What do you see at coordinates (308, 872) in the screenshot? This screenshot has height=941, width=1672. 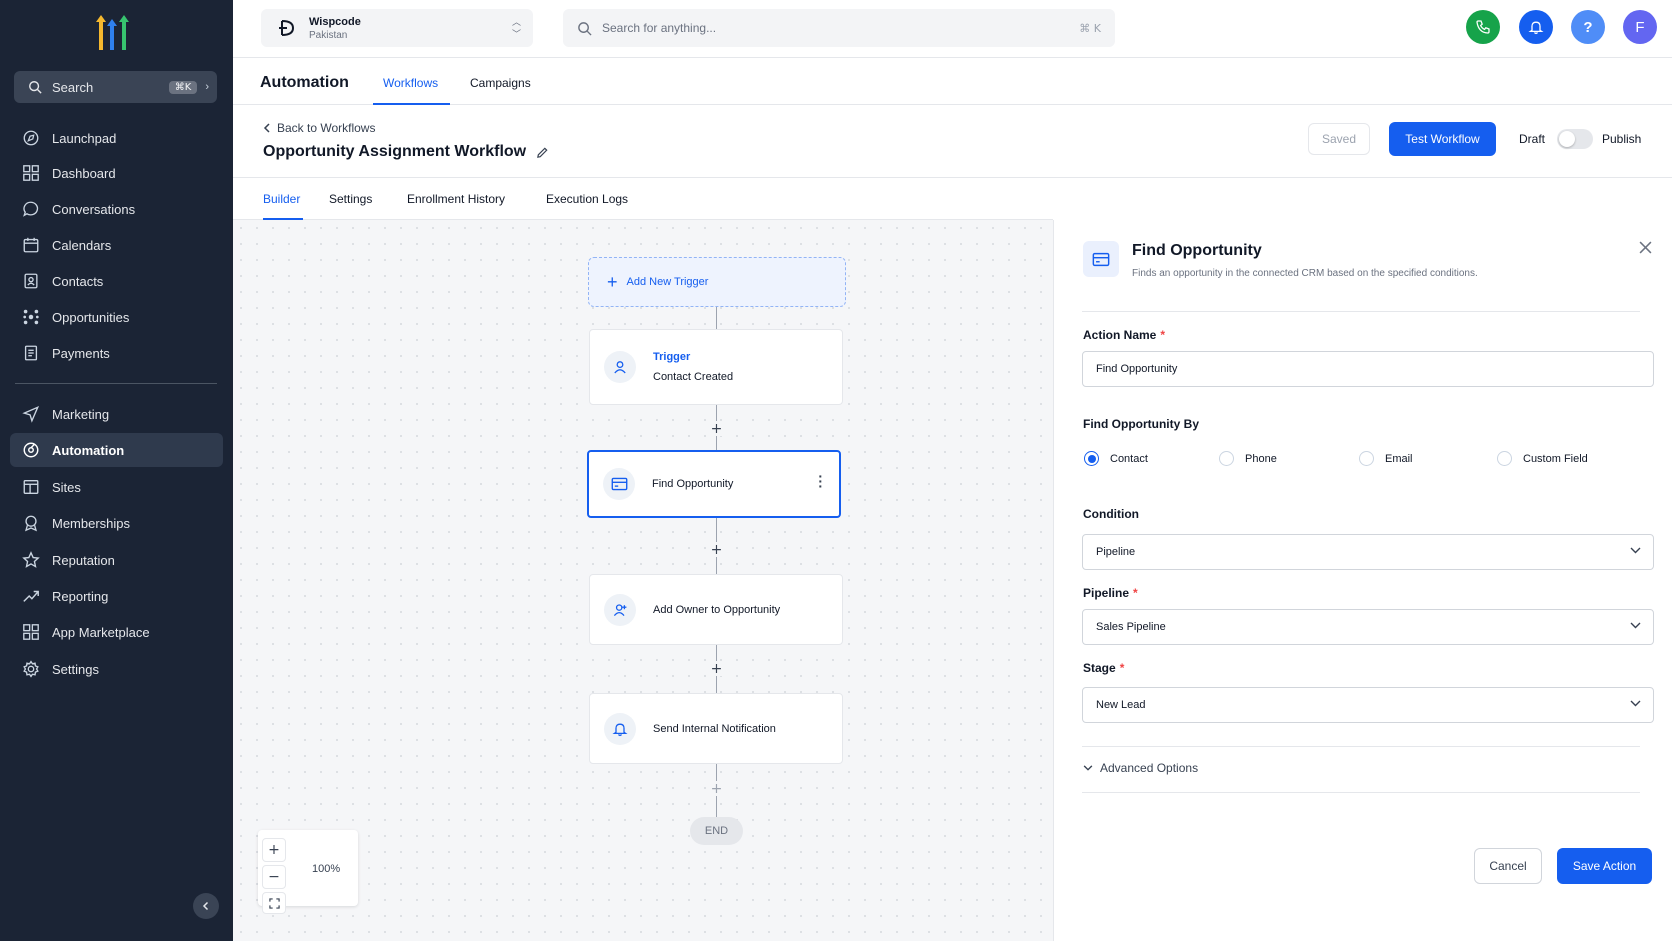 I see `zoom-controls: + − 100%` at bounding box center [308, 872].